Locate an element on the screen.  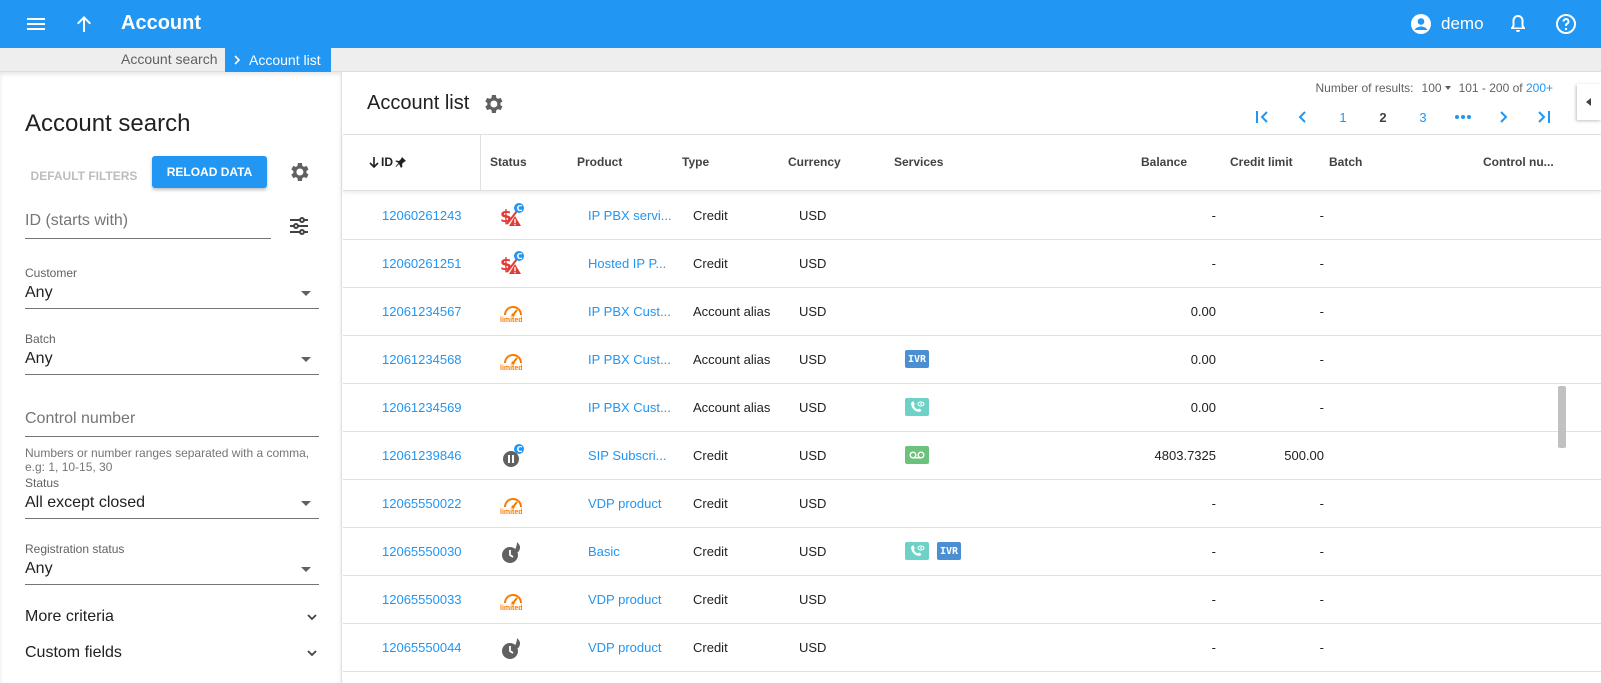
balance-cell: 0.00 is located at coordinates (1203, 359).